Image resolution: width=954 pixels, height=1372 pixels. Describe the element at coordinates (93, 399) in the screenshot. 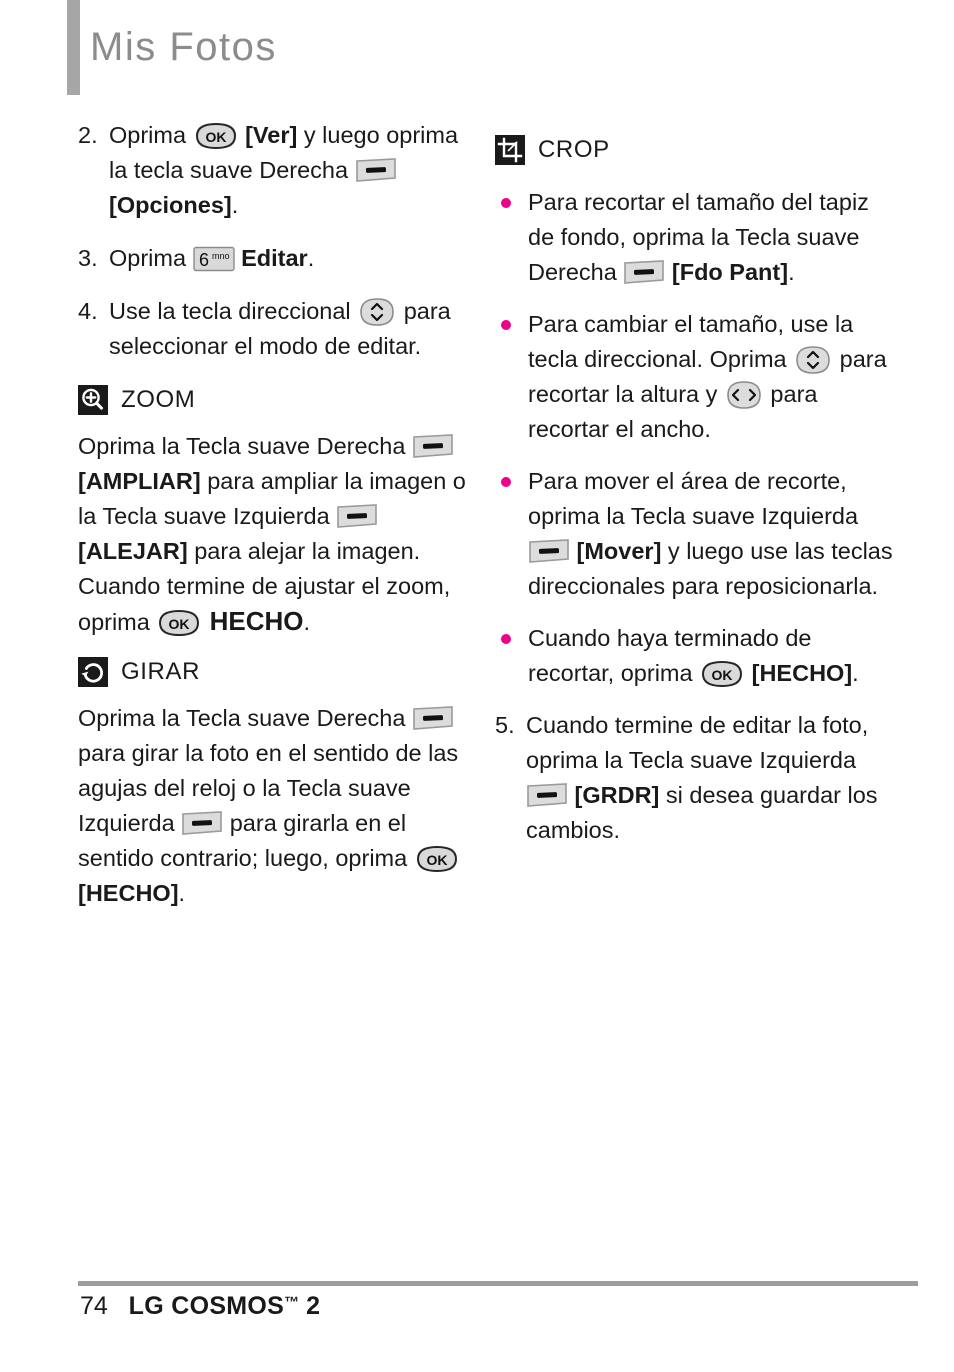

I see `zoom-icon` at that location.